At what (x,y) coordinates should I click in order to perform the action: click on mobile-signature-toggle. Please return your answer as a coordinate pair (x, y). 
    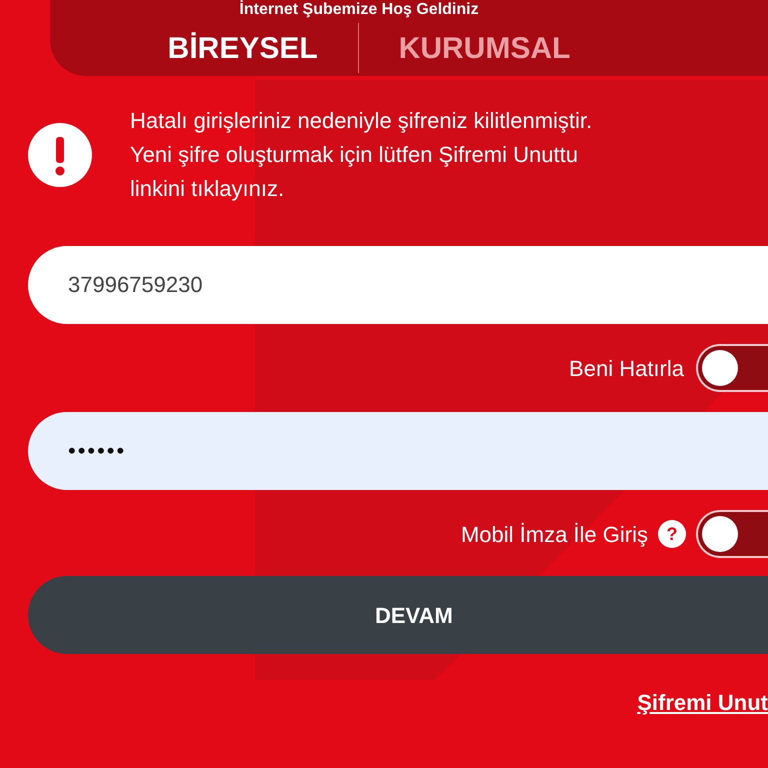
    Looking at the image, I should click on (732, 534).